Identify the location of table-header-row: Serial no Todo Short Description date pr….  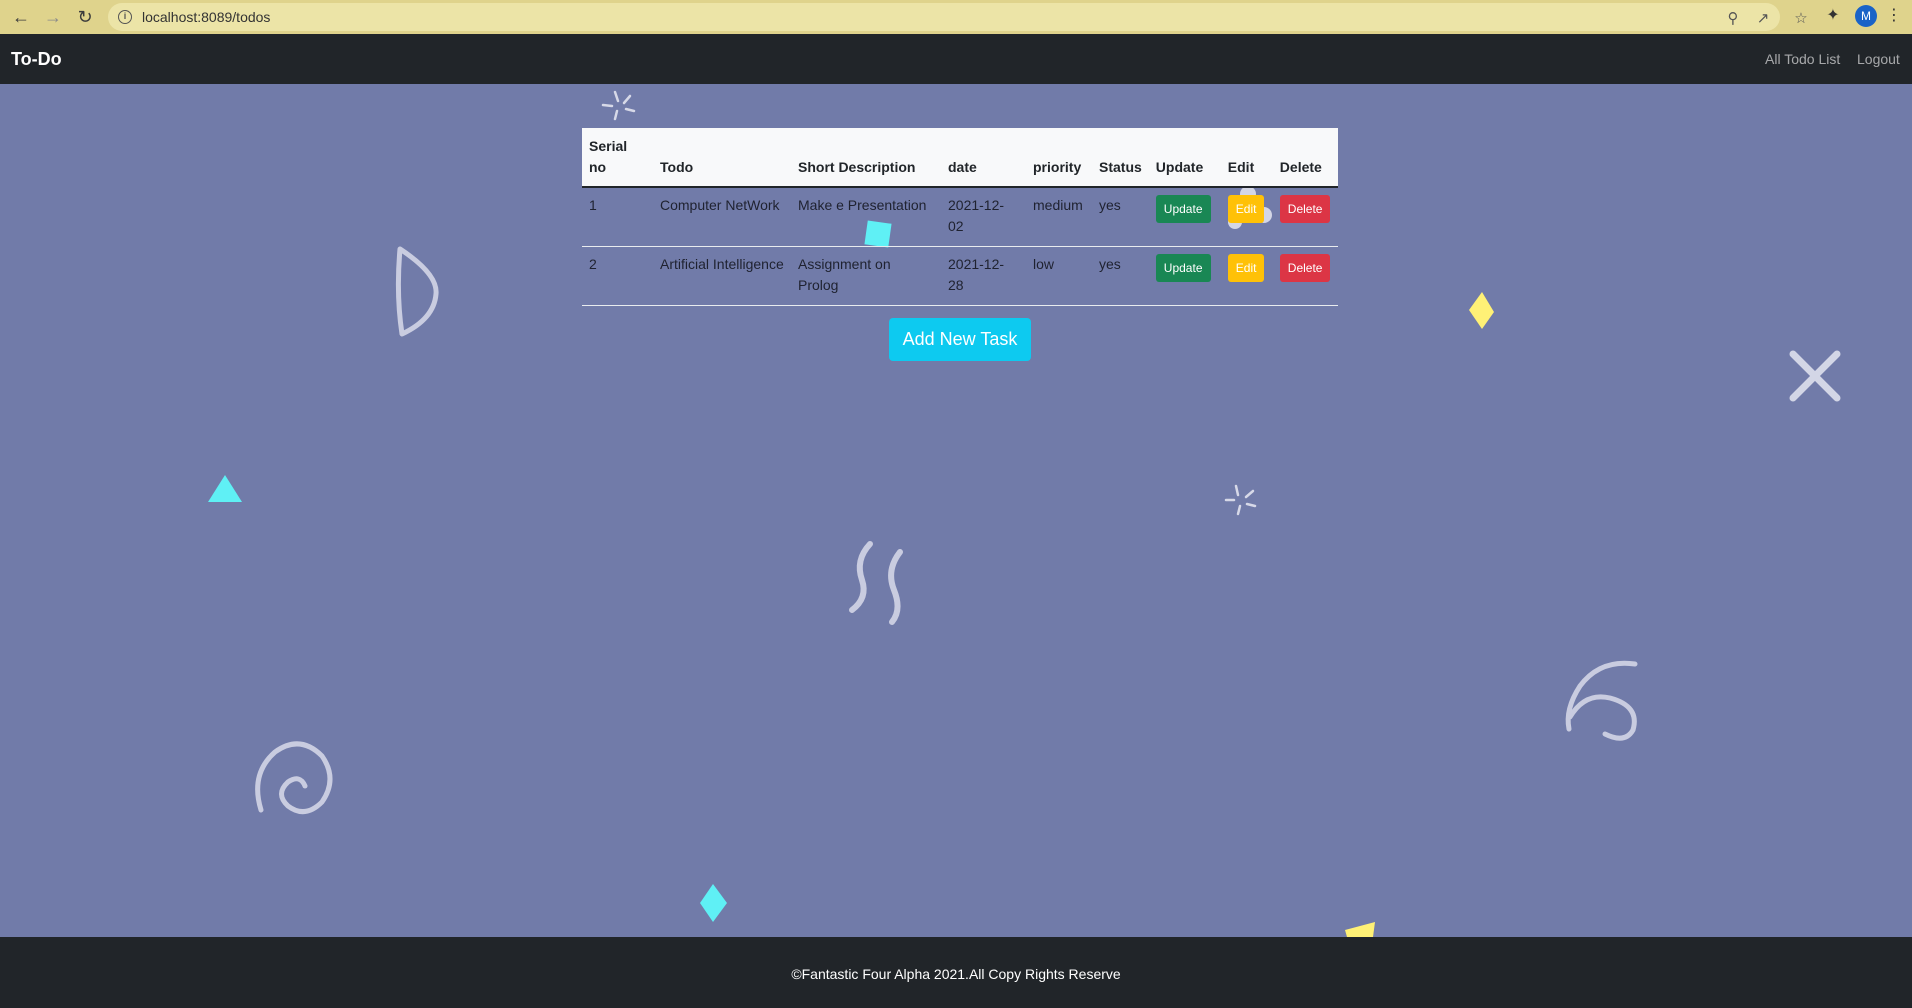
(960, 158).